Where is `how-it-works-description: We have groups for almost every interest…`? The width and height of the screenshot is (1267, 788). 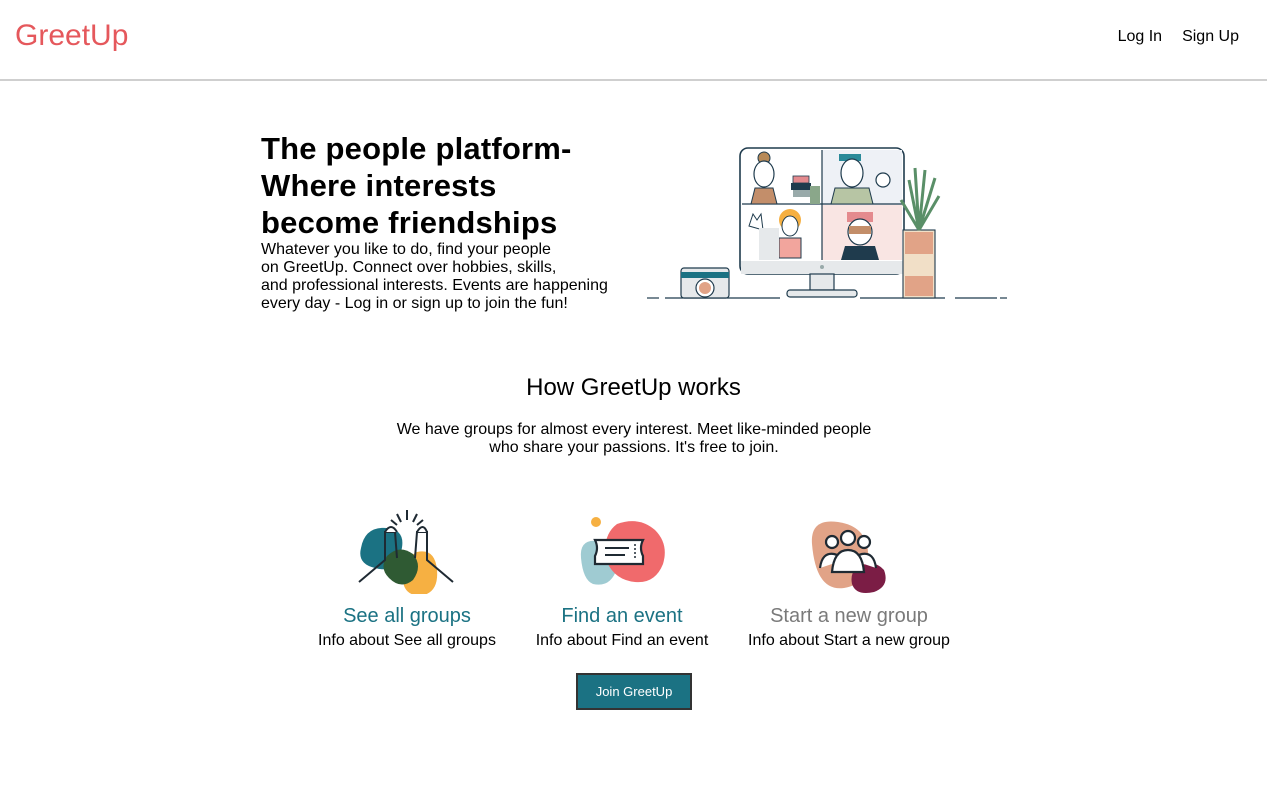
how-it-works-description: We have groups for almost every interest… is located at coordinates (634, 439).